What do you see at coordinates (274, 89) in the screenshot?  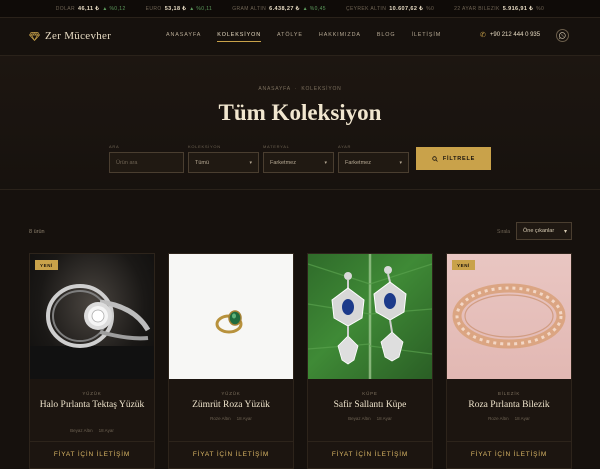 I see `breadcrumb-anasayfa: ANASAYFA` at bounding box center [274, 89].